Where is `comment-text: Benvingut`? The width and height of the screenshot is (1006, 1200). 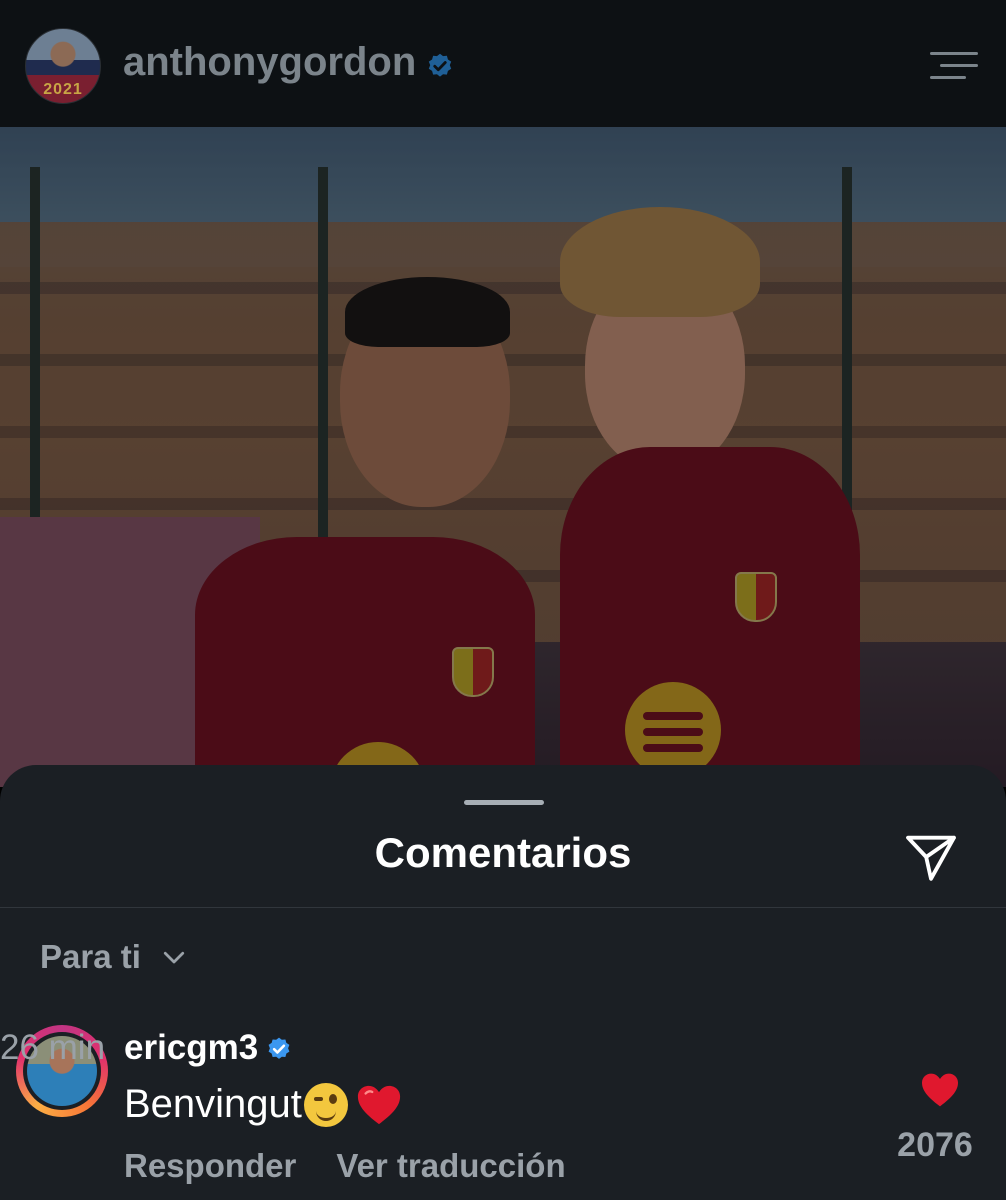
comment-text: Benvingut is located at coordinates (263, 1104).